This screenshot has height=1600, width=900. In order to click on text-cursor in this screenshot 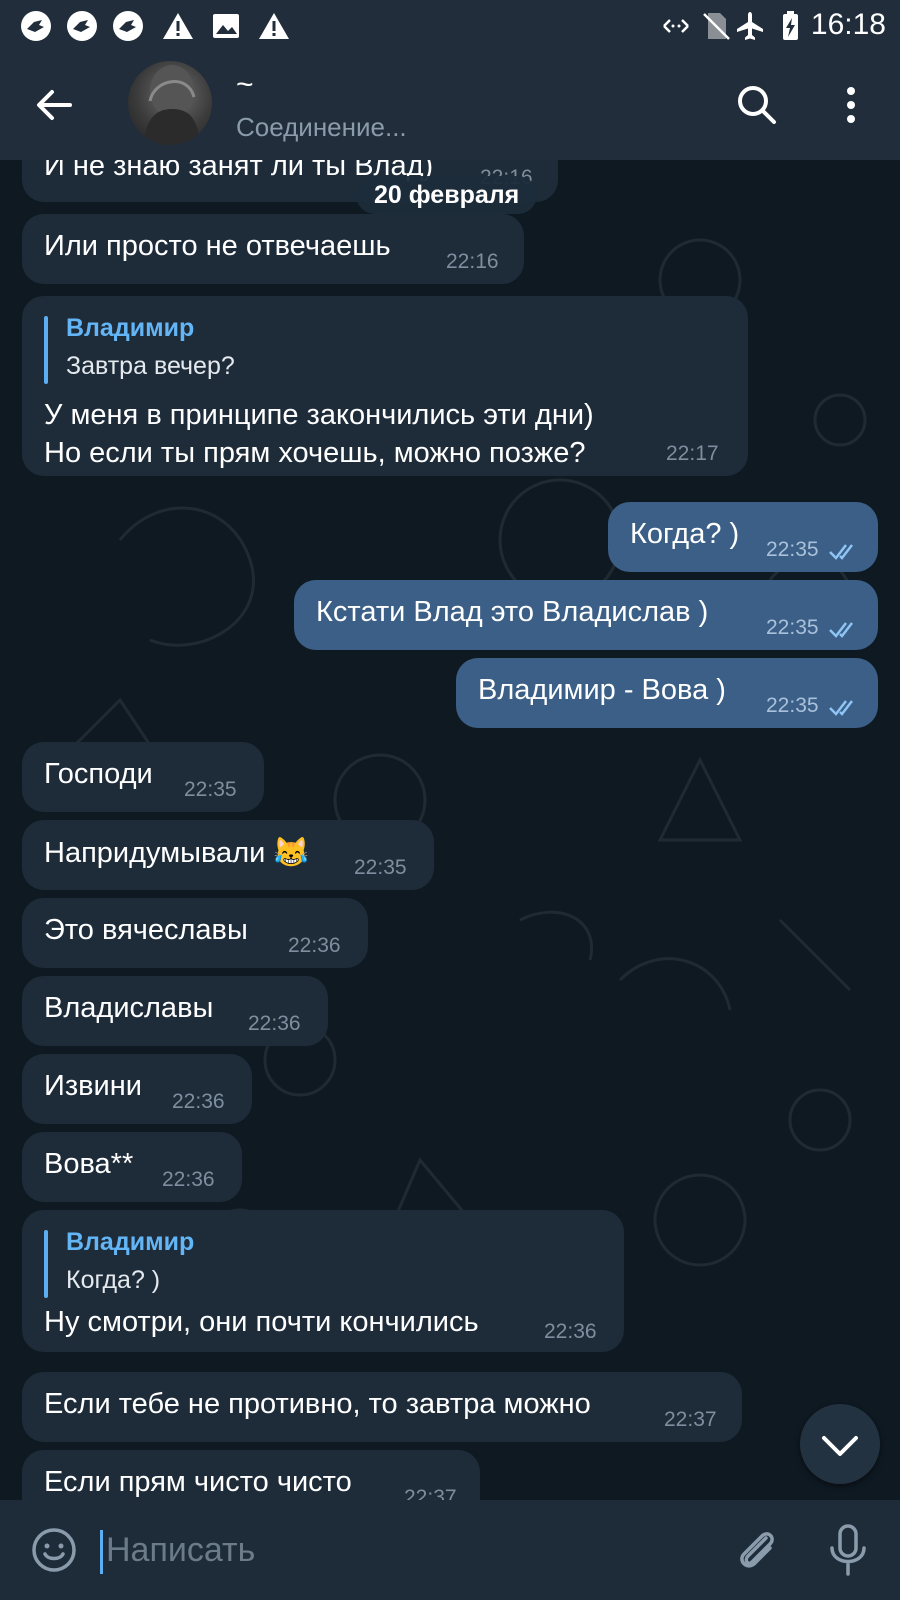, I will do `click(101, 1552)`.